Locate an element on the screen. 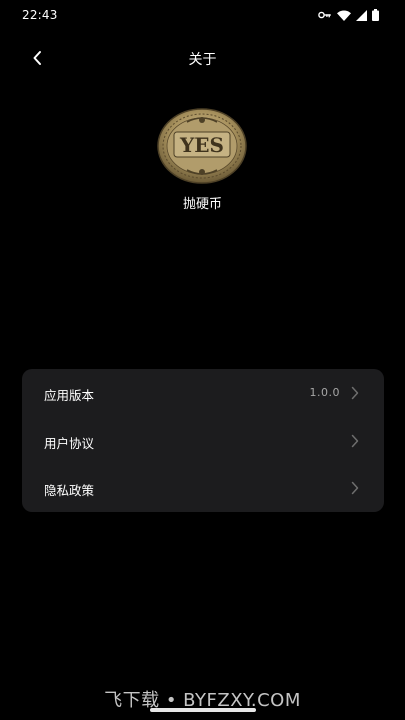 This screenshot has width=405, height=720. app-name: 抛硬币 is located at coordinates (202, 204).